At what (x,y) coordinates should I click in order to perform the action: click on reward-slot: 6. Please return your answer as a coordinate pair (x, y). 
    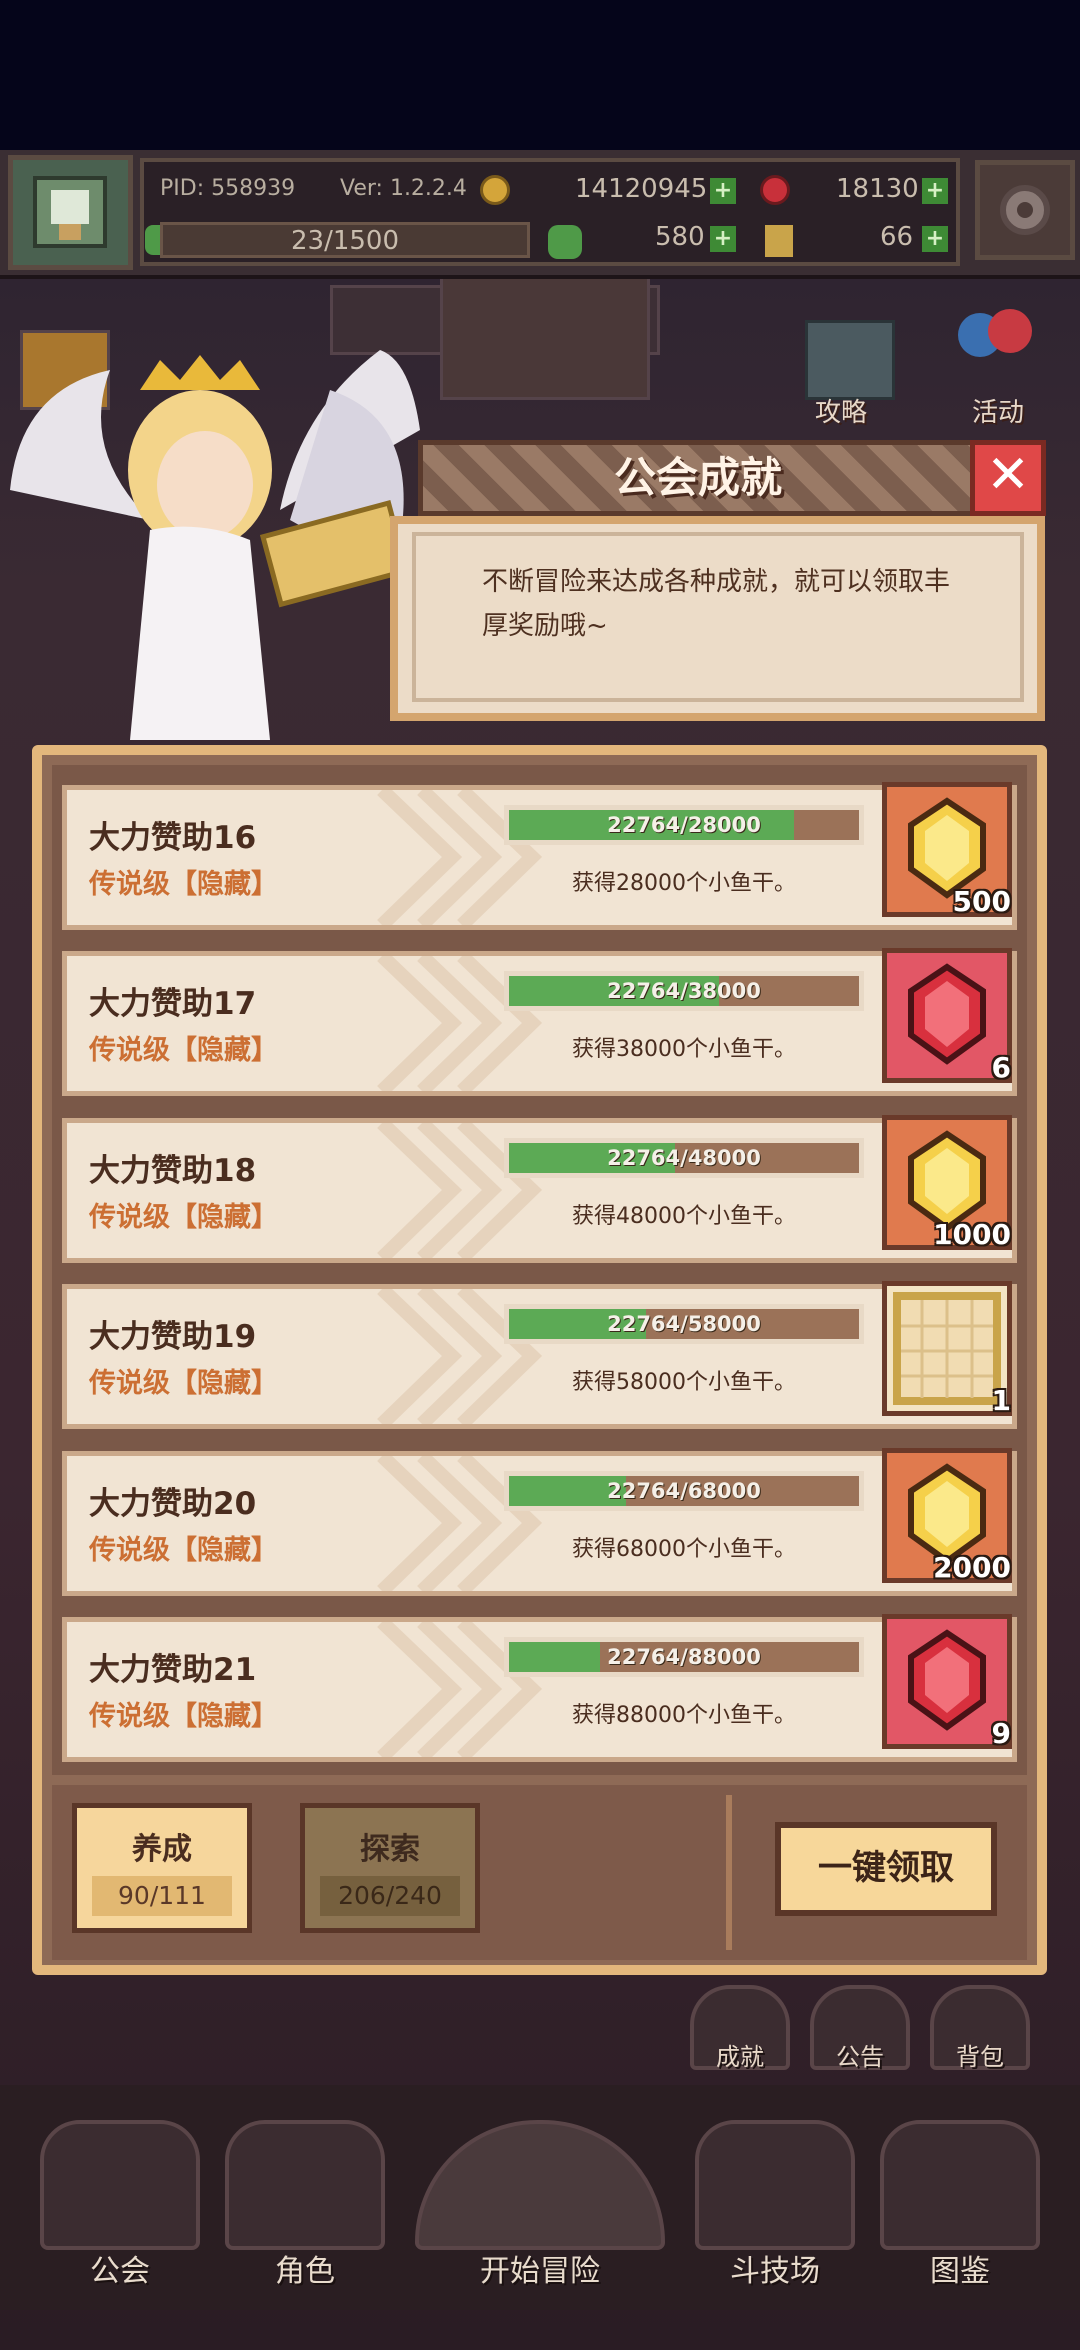
    Looking at the image, I should click on (947, 1016).